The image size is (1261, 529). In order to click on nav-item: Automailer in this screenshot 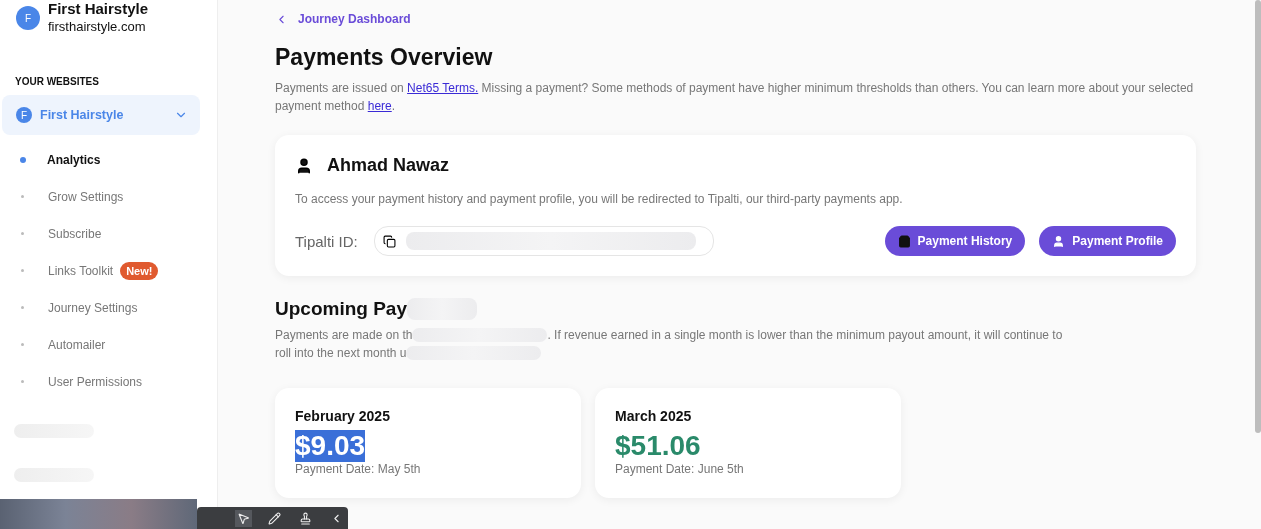, I will do `click(77, 344)`.